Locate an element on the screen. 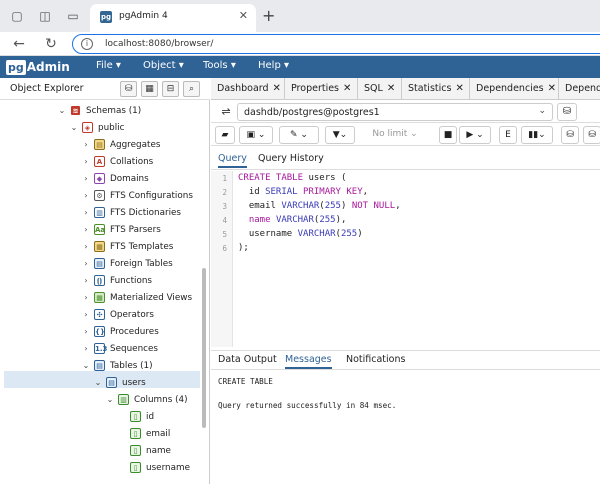 This screenshot has width=600, height=484. menu-file: File ▾ is located at coordinates (108, 65).